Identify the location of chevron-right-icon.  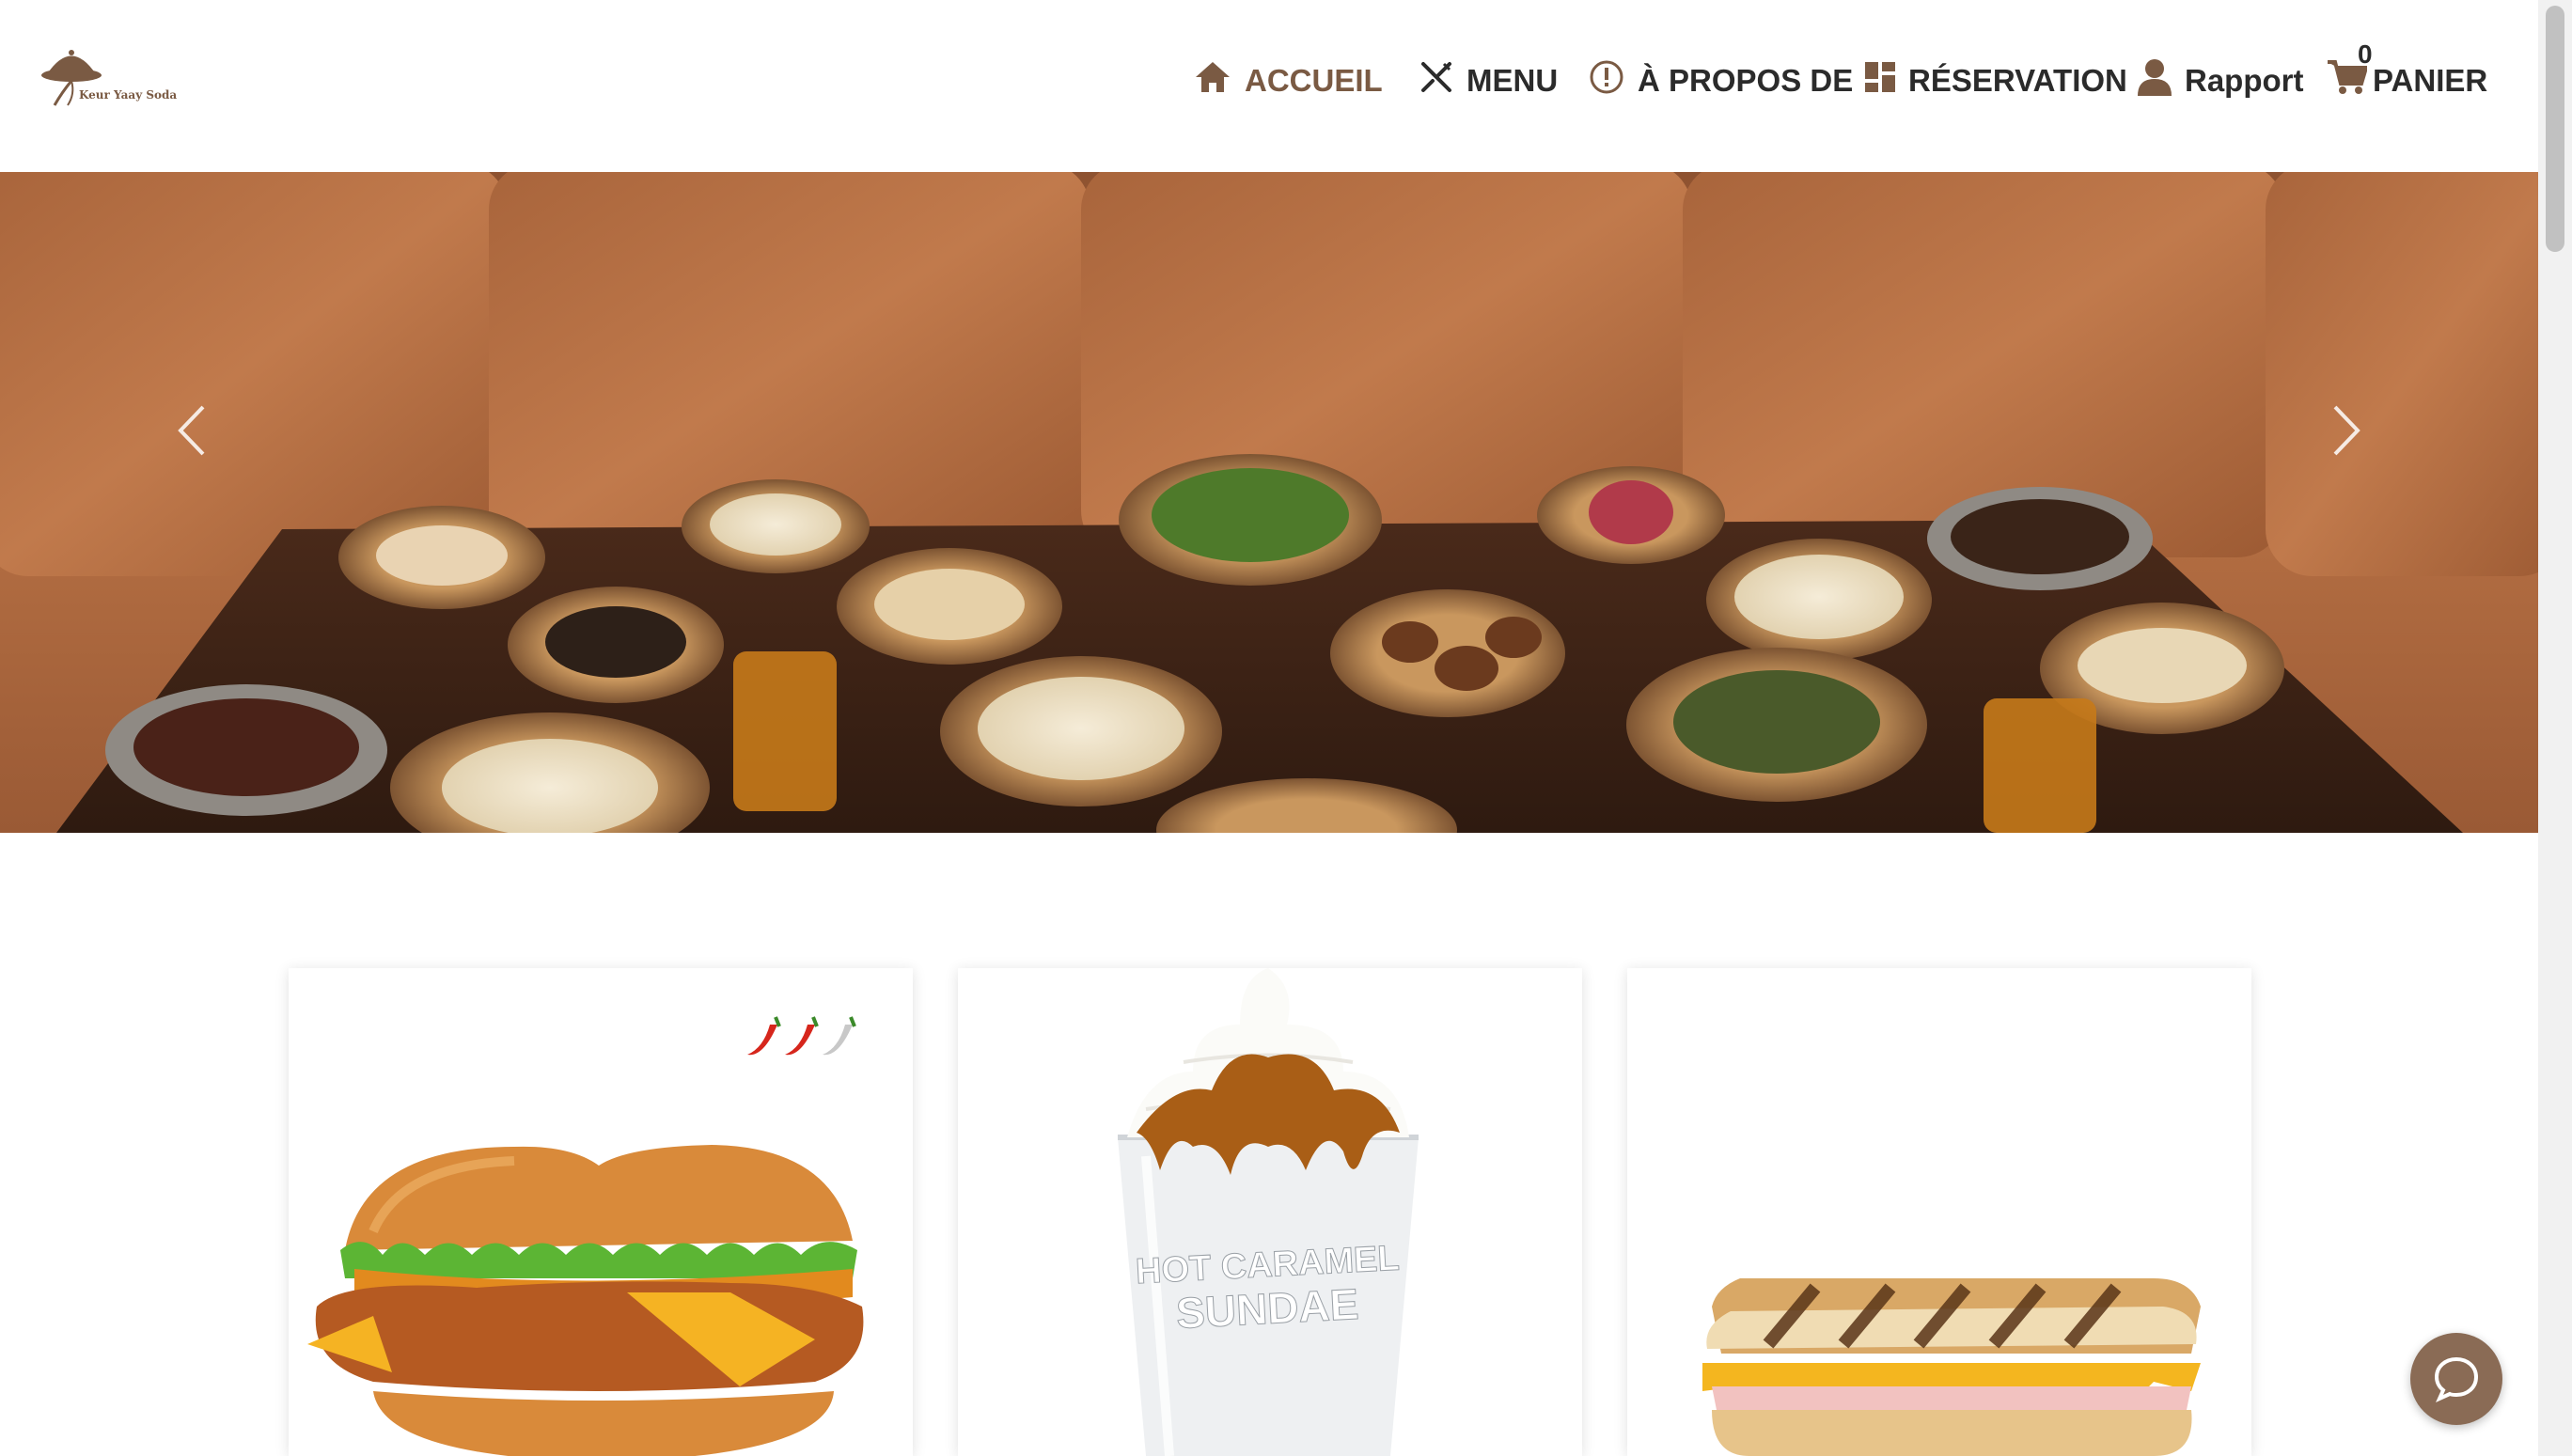
(2346, 430).